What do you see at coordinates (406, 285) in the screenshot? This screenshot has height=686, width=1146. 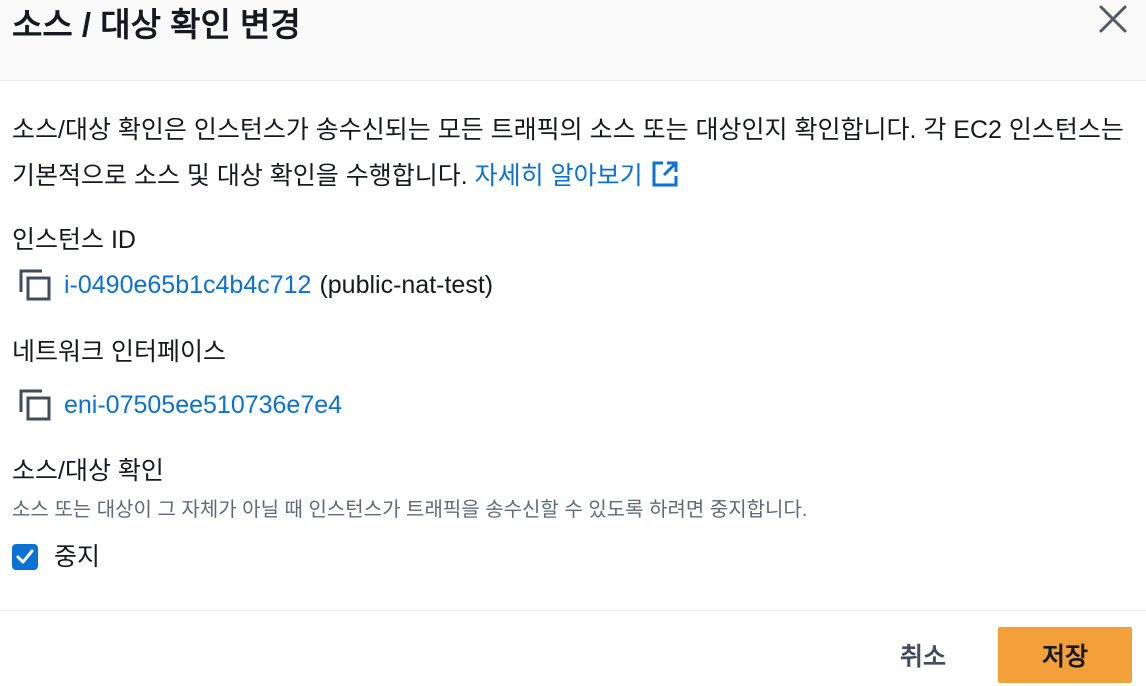 I see `instance-name: (public-nat-test)` at bounding box center [406, 285].